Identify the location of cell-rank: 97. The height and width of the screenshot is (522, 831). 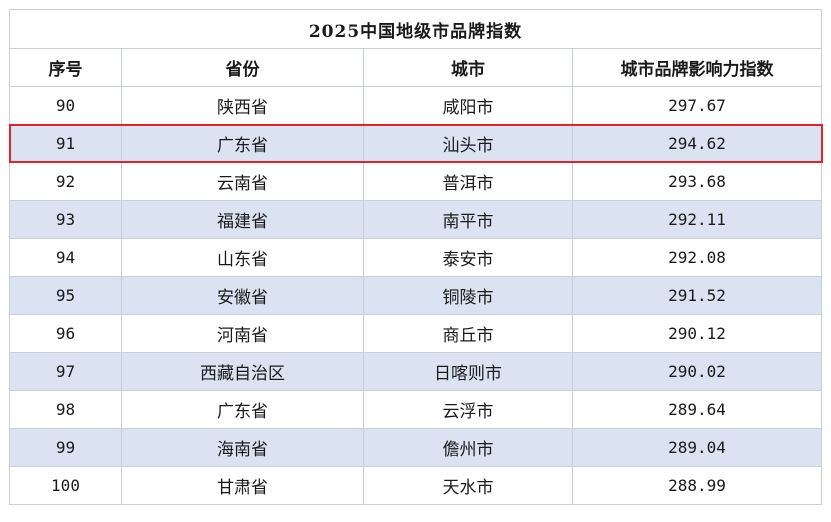
(65, 371).